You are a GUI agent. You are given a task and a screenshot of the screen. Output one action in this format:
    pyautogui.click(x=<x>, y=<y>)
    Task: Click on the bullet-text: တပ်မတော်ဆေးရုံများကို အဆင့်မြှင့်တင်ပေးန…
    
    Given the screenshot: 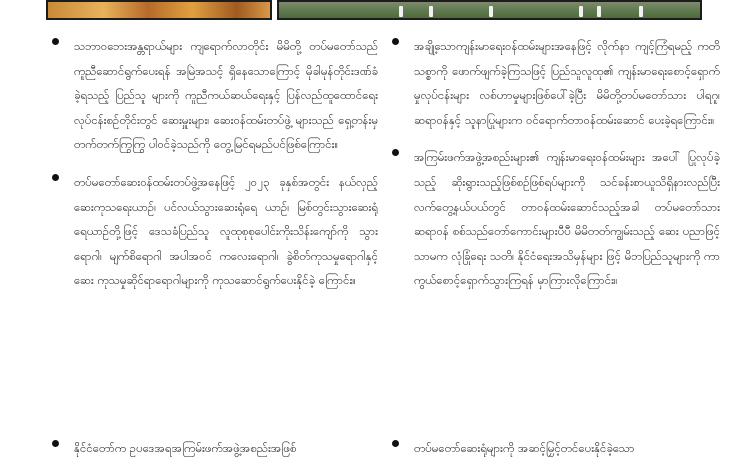 What is the action you would take?
    pyautogui.click(x=524, y=448)
    